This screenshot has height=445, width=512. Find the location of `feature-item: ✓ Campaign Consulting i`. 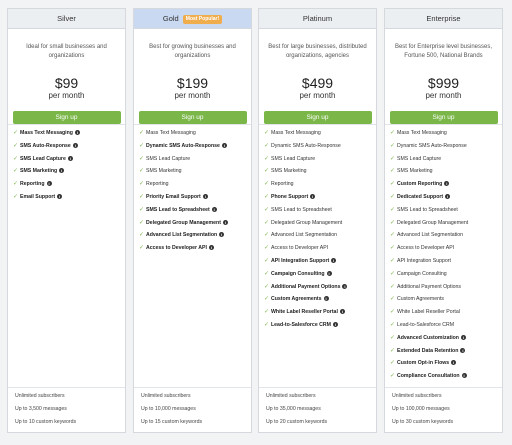

feature-item: ✓ Campaign Consulting i is located at coordinates (317, 274).